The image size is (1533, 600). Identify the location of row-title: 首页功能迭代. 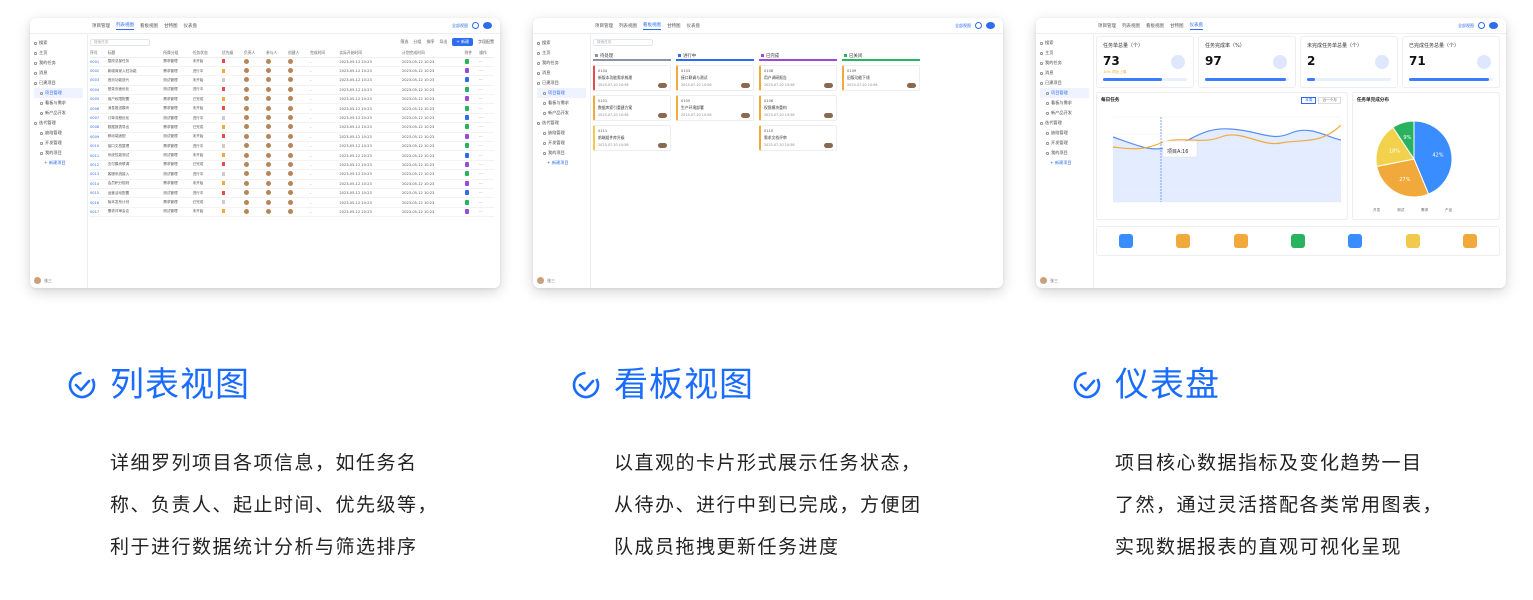
(135, 80).